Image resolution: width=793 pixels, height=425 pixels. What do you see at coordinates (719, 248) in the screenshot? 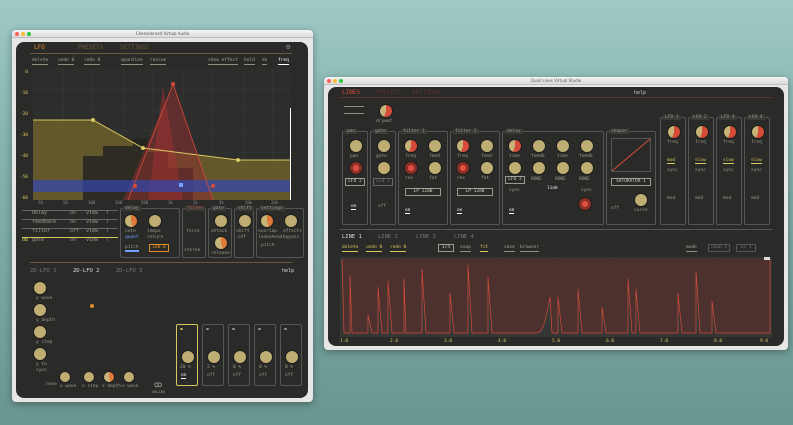
I see `channel-select: chan 1` at bounding box center [719, 248].